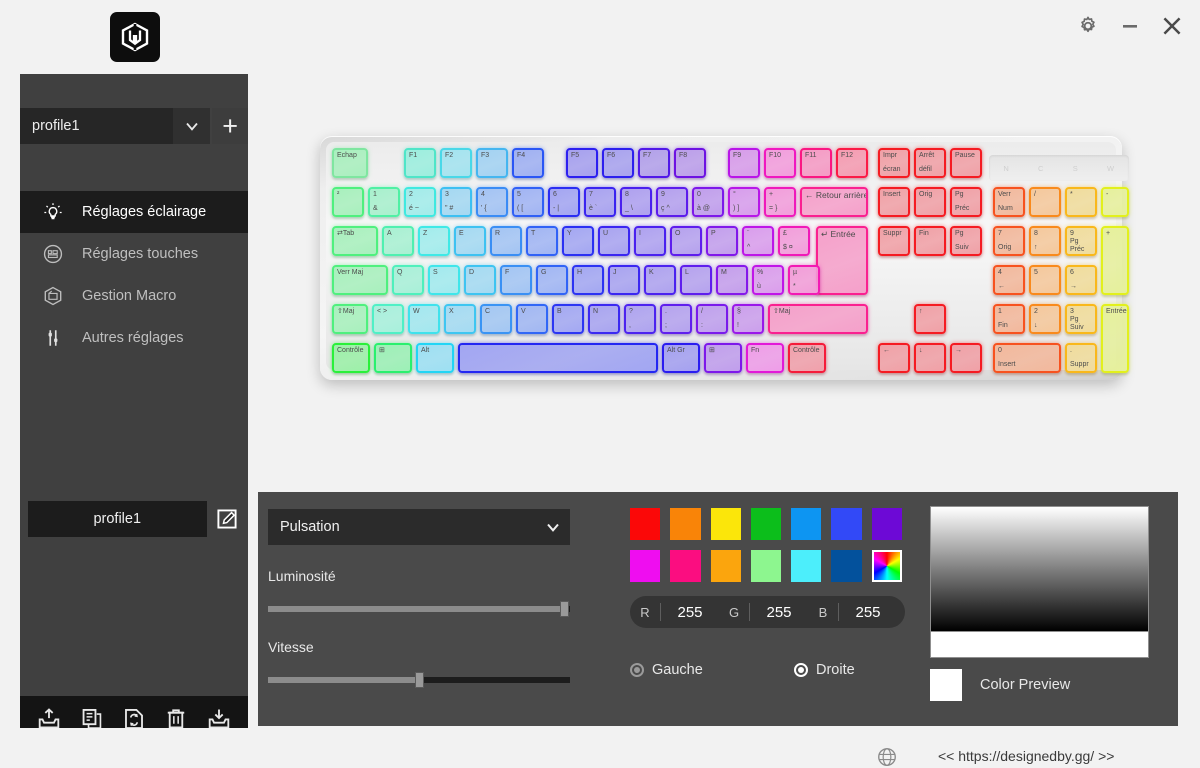 The height and width of the screenshot is (768, 1200). What do you see at coordinates (708, 202) in the screenshot?
I see `keyboard-key: 0 à @` at bounding box center [708, 202].